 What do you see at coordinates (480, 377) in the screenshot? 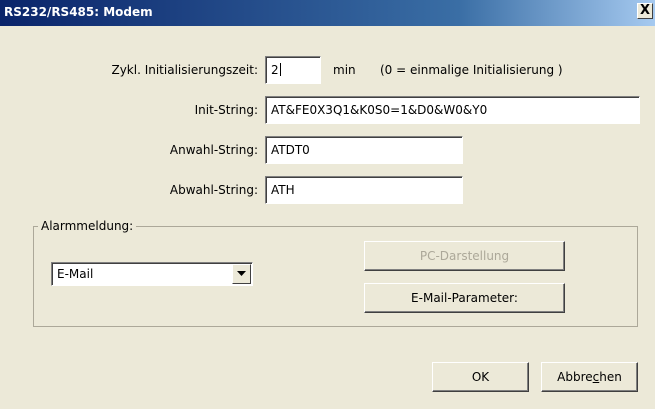
I see `ok-button: OK` at bounding box center [480, 377].